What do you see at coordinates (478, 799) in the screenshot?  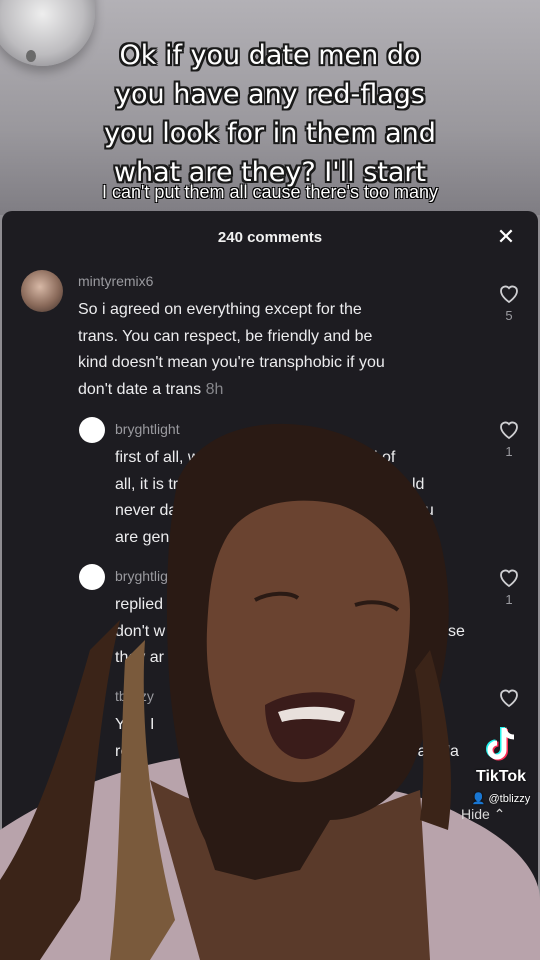 I see `person-icon: 👤` at bounding box center [478, 799].